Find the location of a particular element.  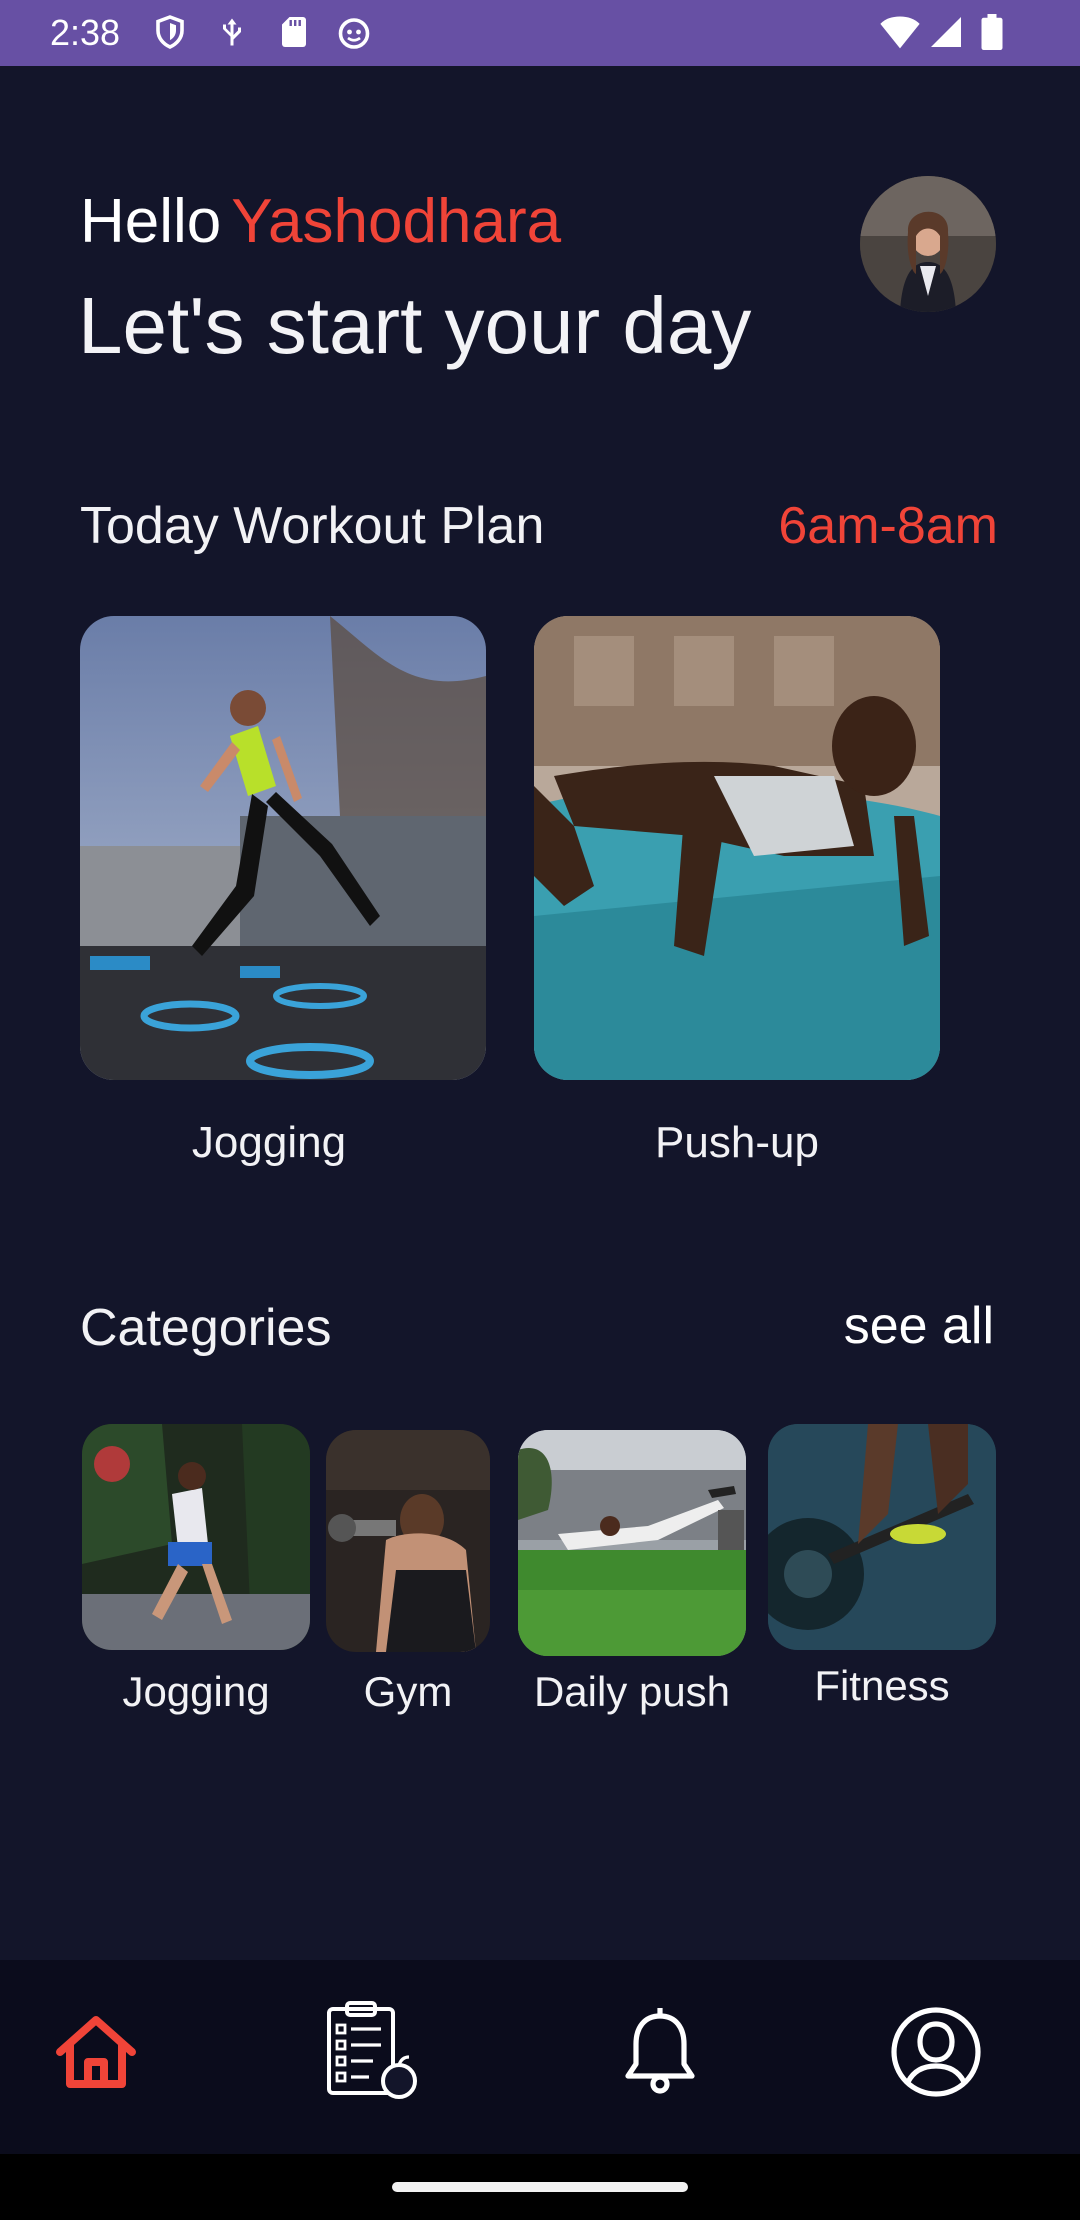

nav-diet-plan is located at coordinates (372, 2052).